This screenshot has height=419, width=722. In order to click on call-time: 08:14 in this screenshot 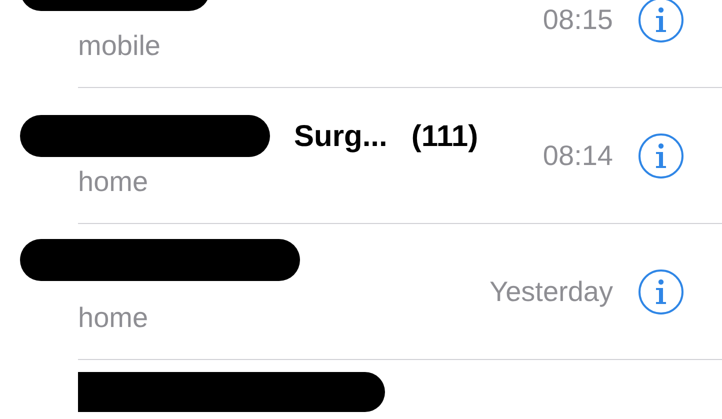, I will do `click(577, 155)`.